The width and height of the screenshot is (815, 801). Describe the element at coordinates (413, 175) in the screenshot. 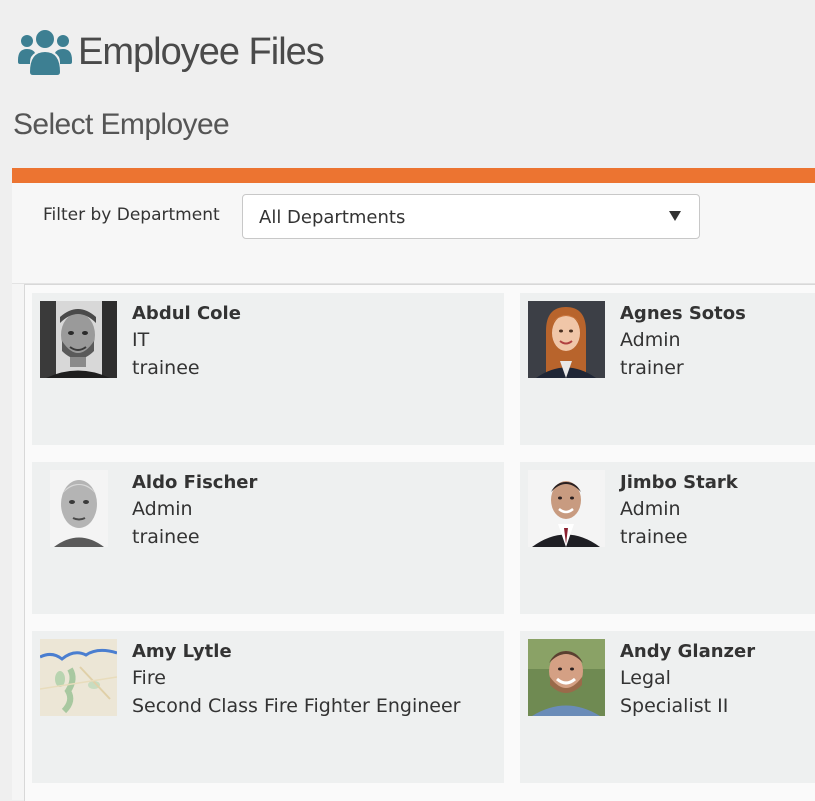

I see `accent-bar` at that location.